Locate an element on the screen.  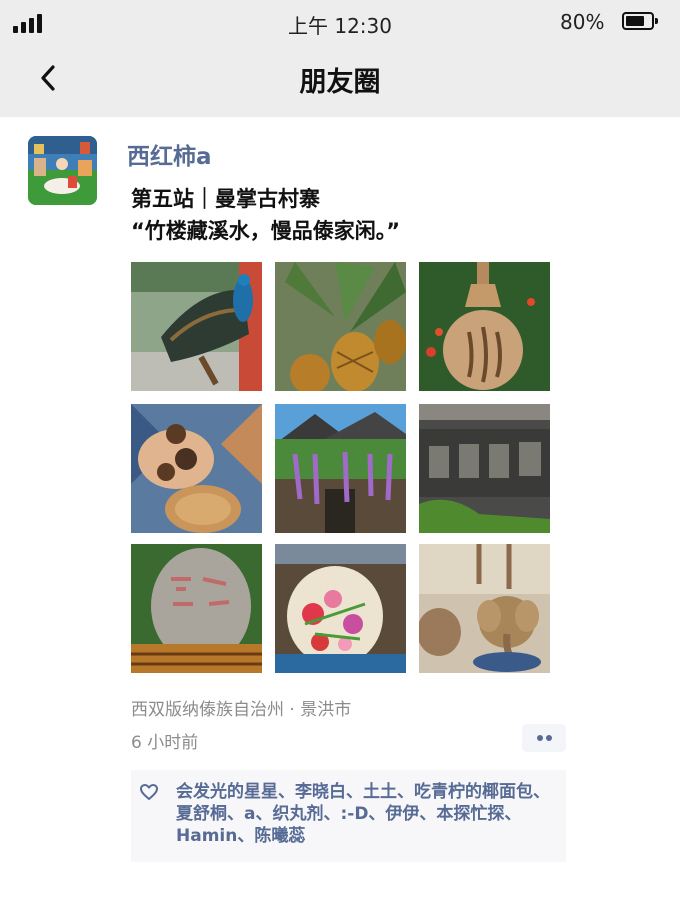
battery-icon is located at coordinates (640, 21).